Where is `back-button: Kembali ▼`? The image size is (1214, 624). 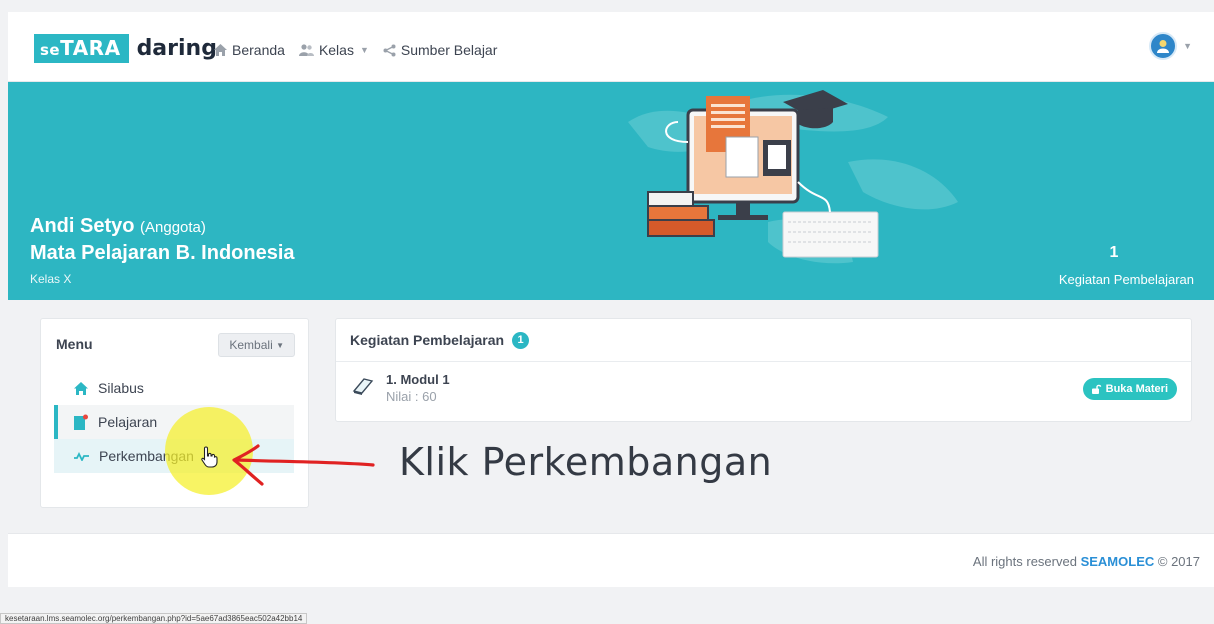
back-button: Kembali ▼ is located at coordinates (256, 345).